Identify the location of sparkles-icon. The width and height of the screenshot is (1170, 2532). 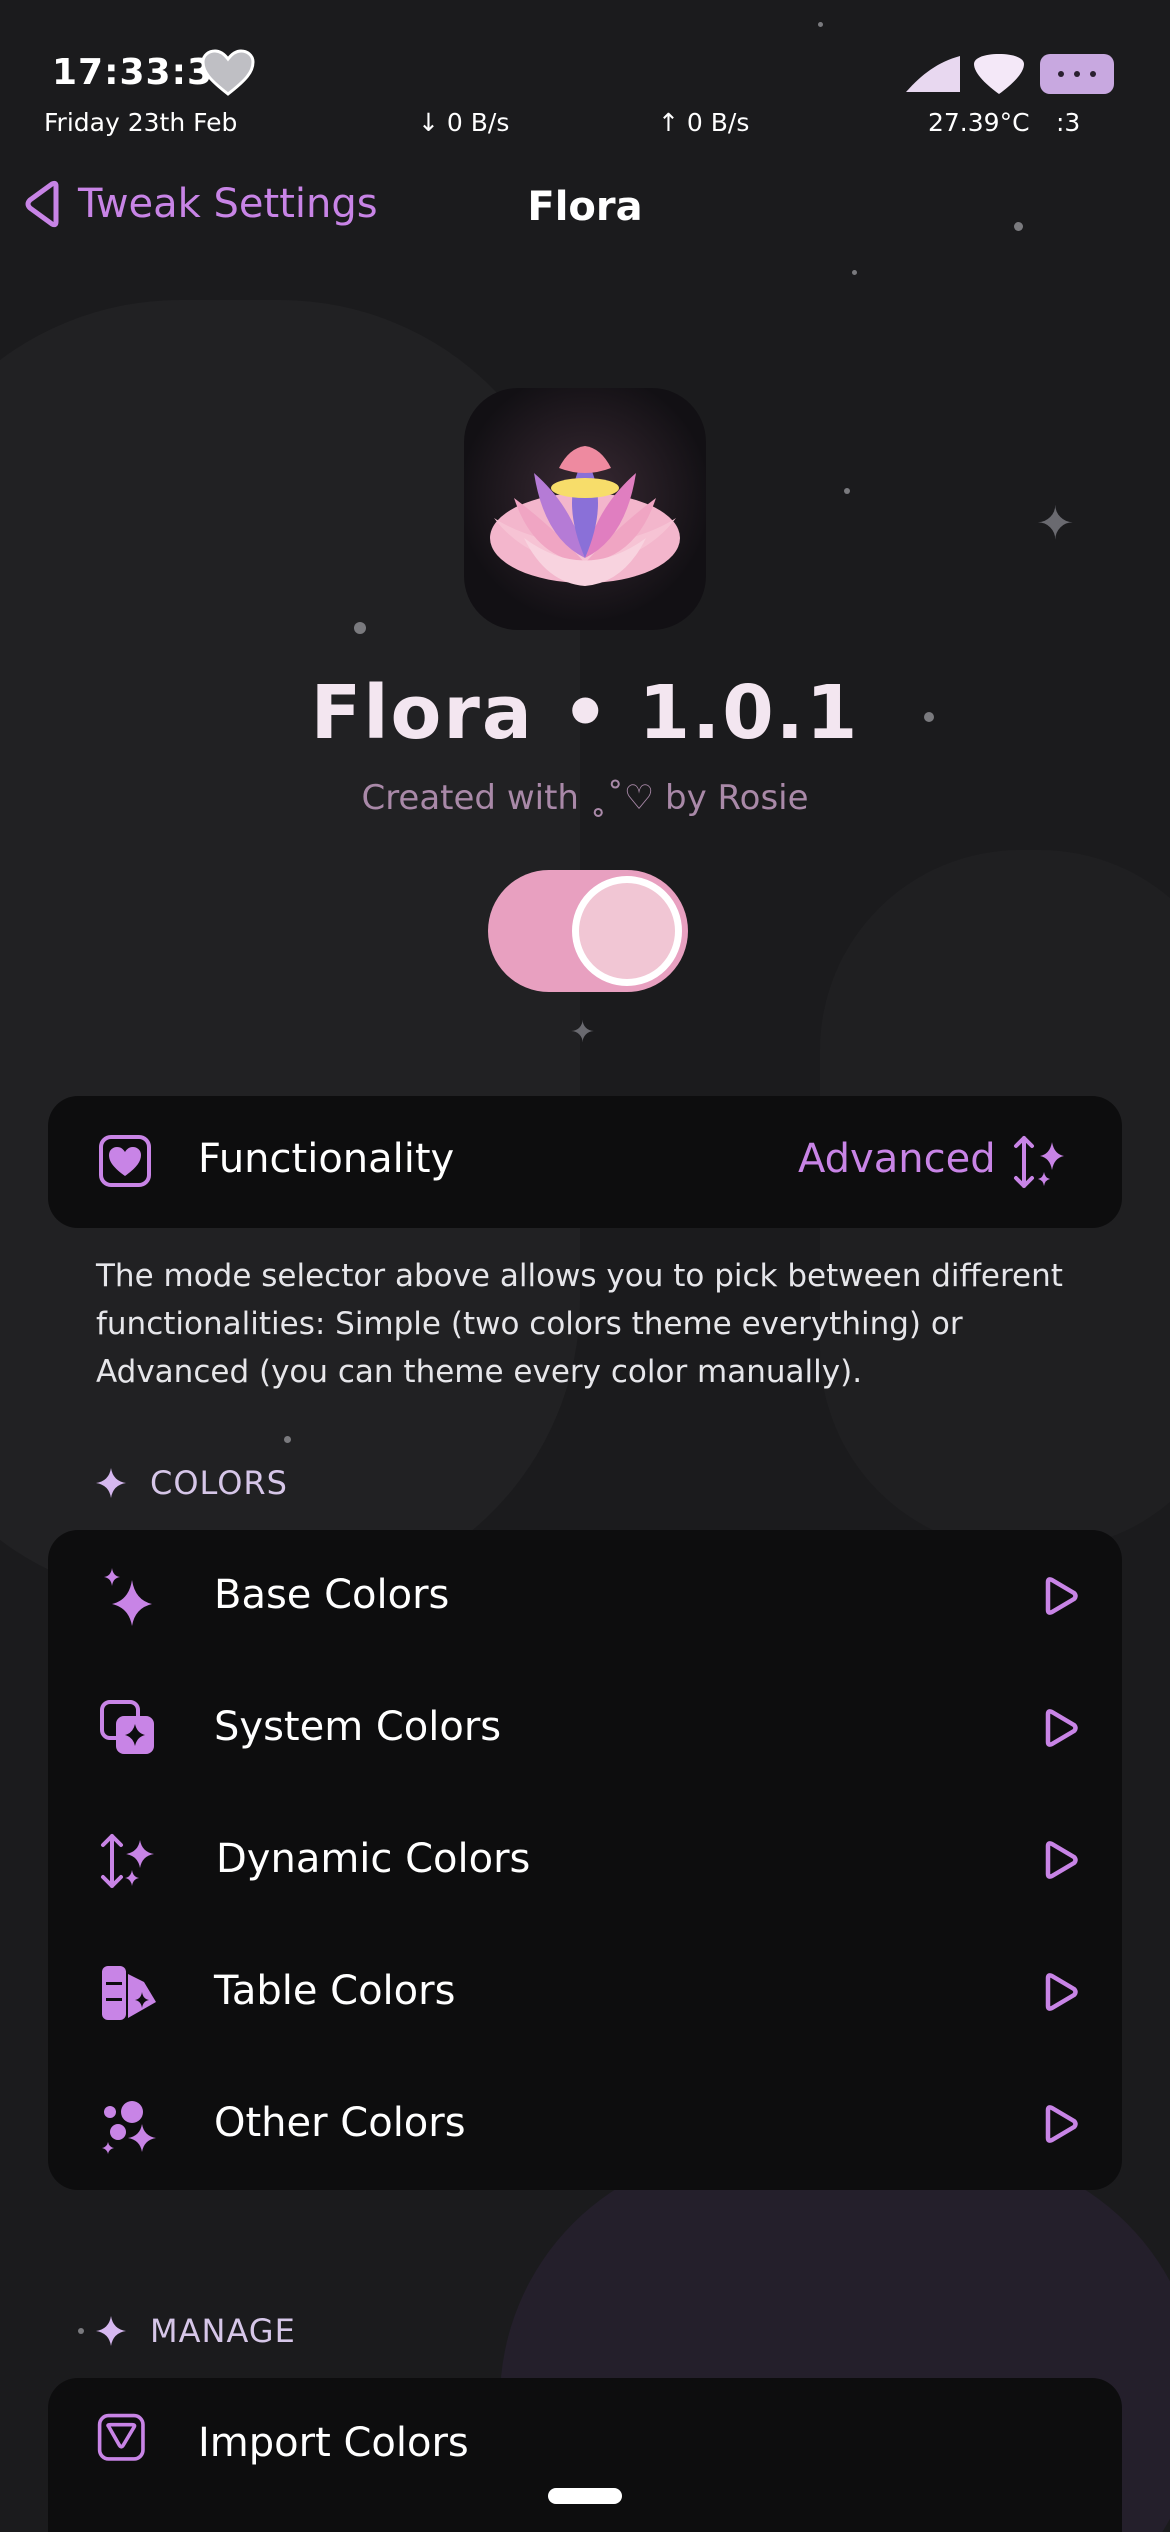
(128, 1597).